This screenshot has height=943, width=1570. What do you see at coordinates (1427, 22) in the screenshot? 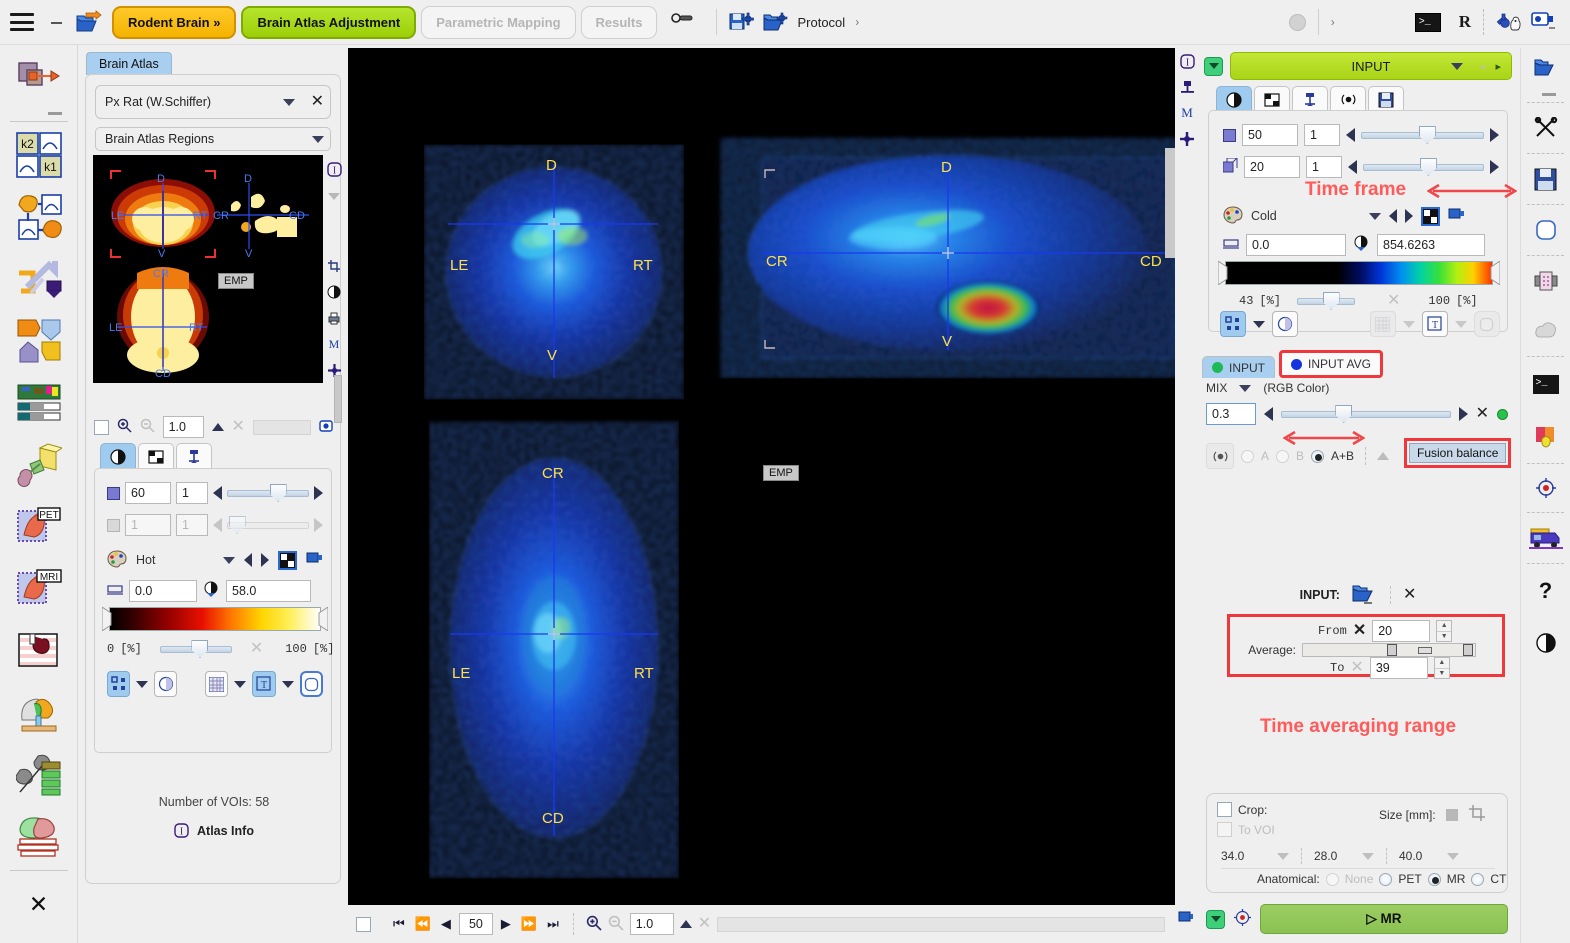
I see `console-icon: >_` at bounding box center [1427, 22].